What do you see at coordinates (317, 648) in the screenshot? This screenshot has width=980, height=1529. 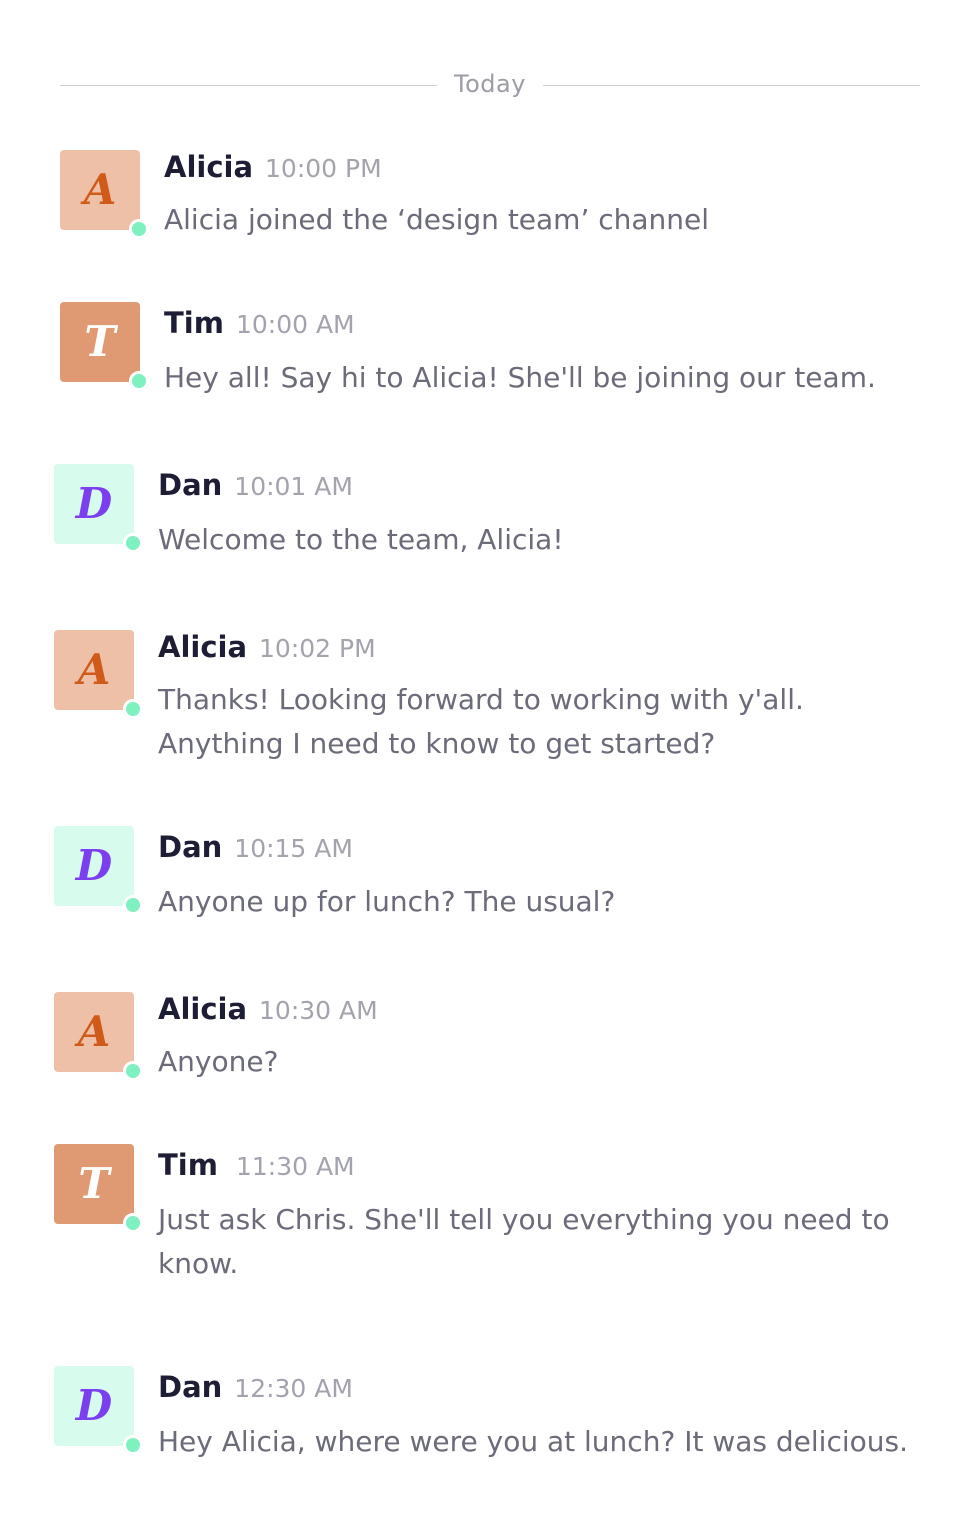 I see `message-timestamp: 10:02 PM` at bounding box center [317, 648].